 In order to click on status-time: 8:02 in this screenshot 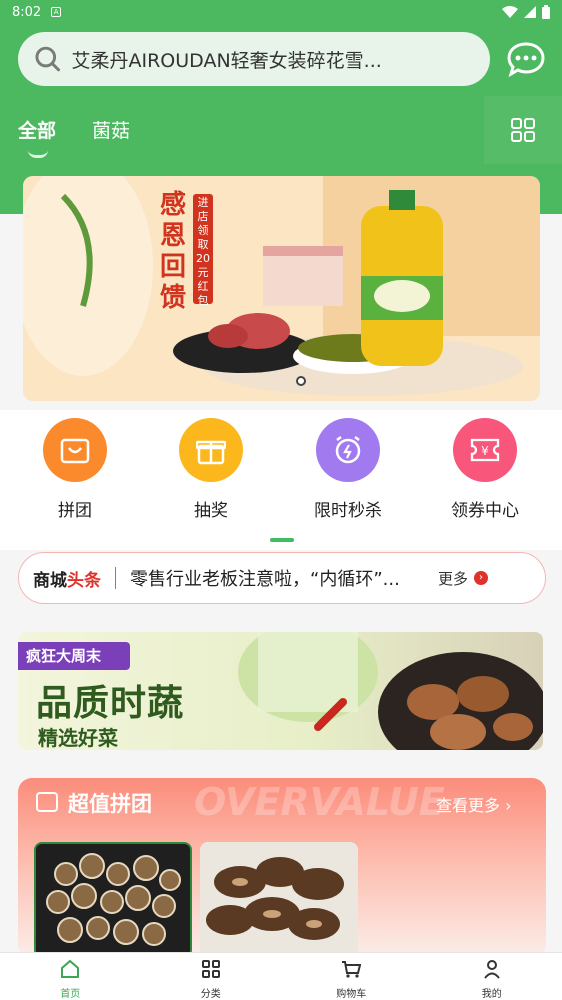, I will do `click(27, 12)`.